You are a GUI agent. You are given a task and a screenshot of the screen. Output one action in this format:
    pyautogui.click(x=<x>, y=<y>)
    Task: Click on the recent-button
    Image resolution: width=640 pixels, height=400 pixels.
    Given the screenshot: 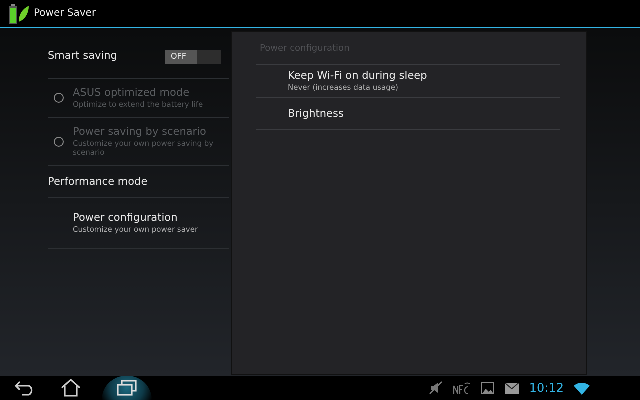 What is the action you would take?
    pyautogui.click(x=127, y=388)
    